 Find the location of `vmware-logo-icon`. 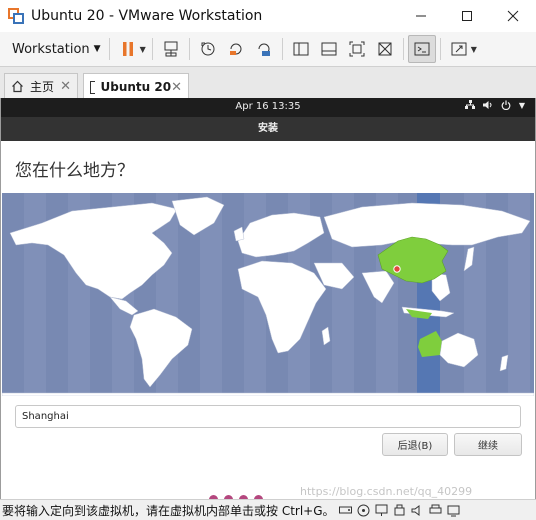

vmware-logo-icon is located at coordinates (16, 16).